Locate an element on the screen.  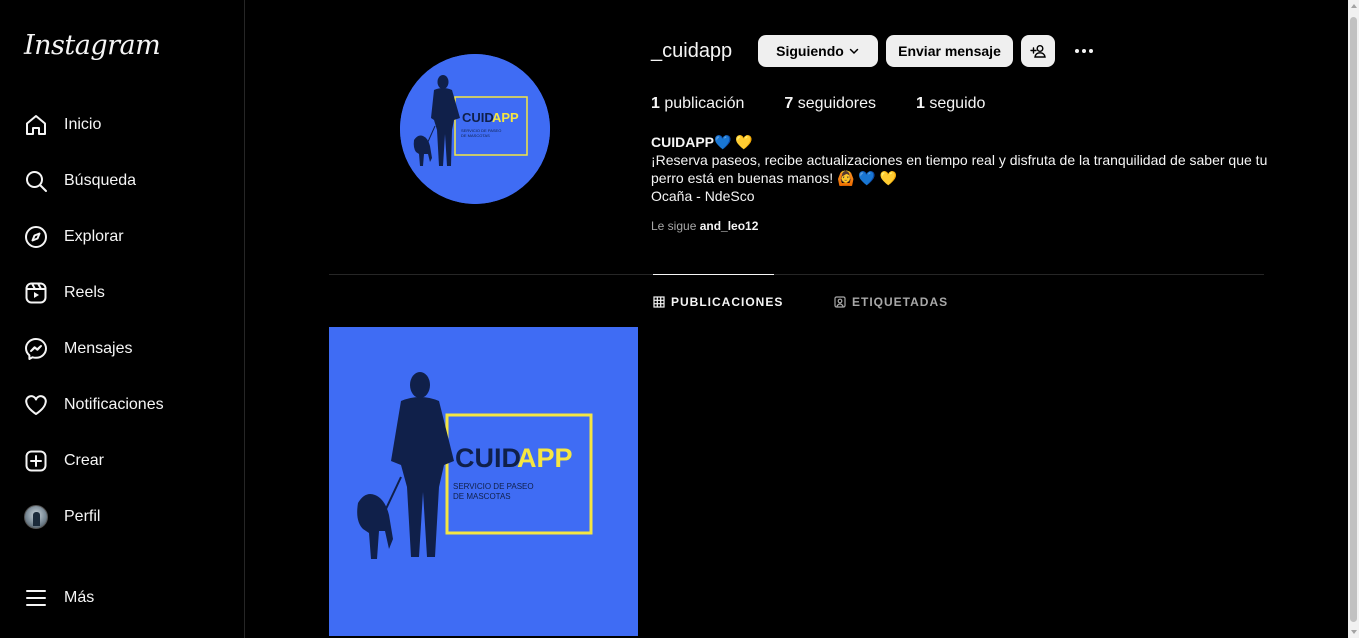
profile-stats: 1 publicación 7 seguidores 1 seguido is located at coordinates (838, 104).